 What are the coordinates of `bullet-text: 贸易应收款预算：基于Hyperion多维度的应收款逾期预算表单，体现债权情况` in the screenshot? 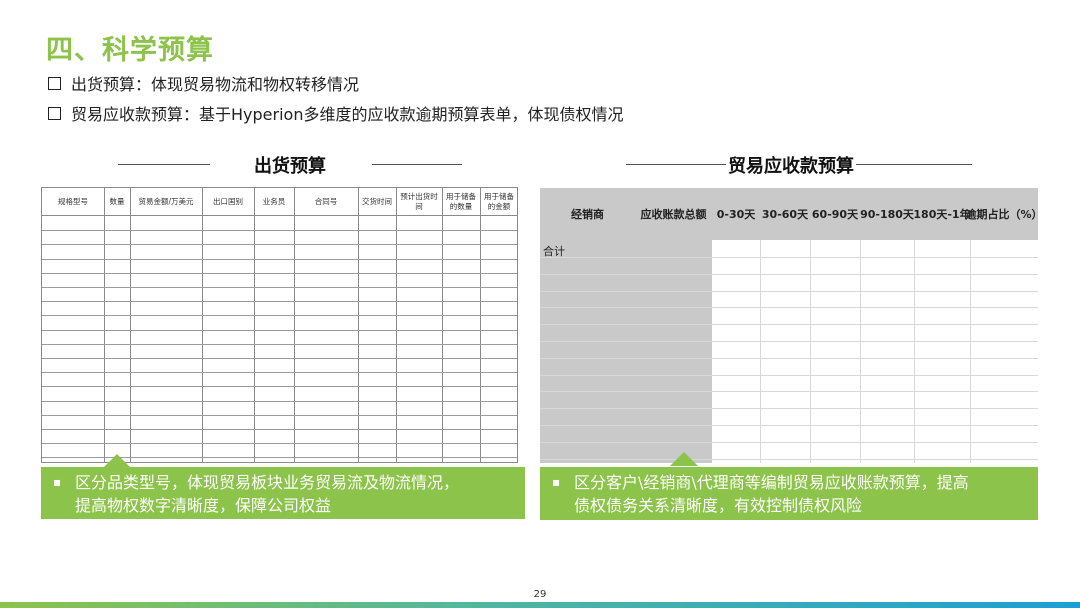 It's located at (347, 114).